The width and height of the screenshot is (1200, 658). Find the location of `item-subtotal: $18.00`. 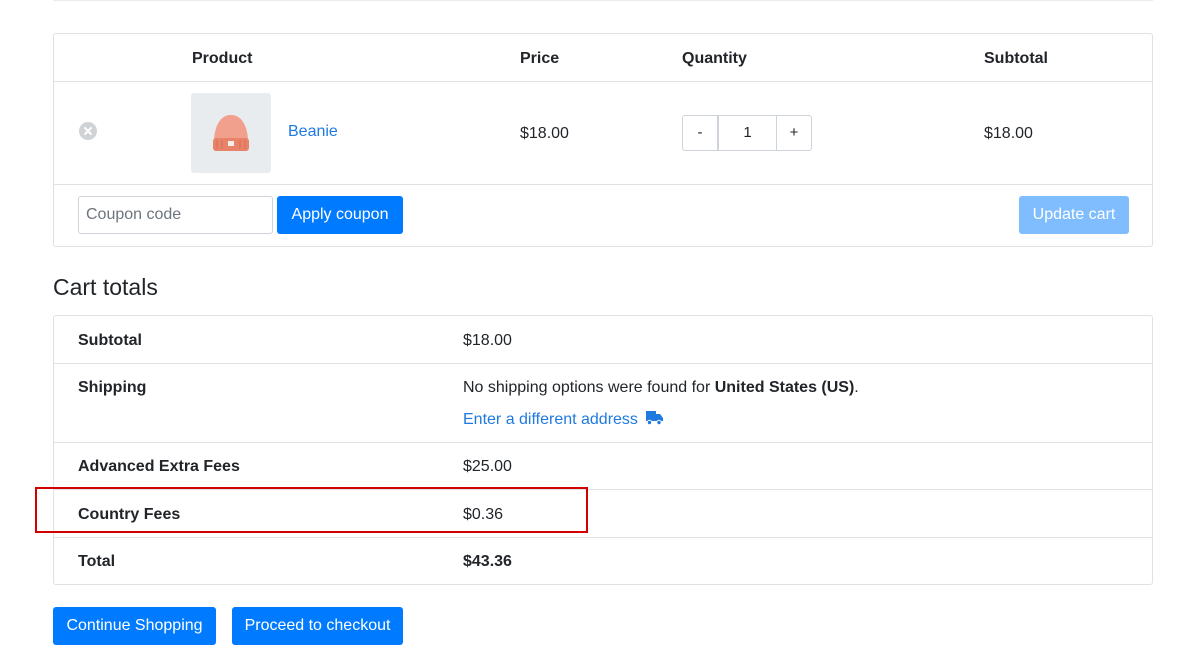

item-subtotal: $18.00 is located at coordinates (1008, 133).